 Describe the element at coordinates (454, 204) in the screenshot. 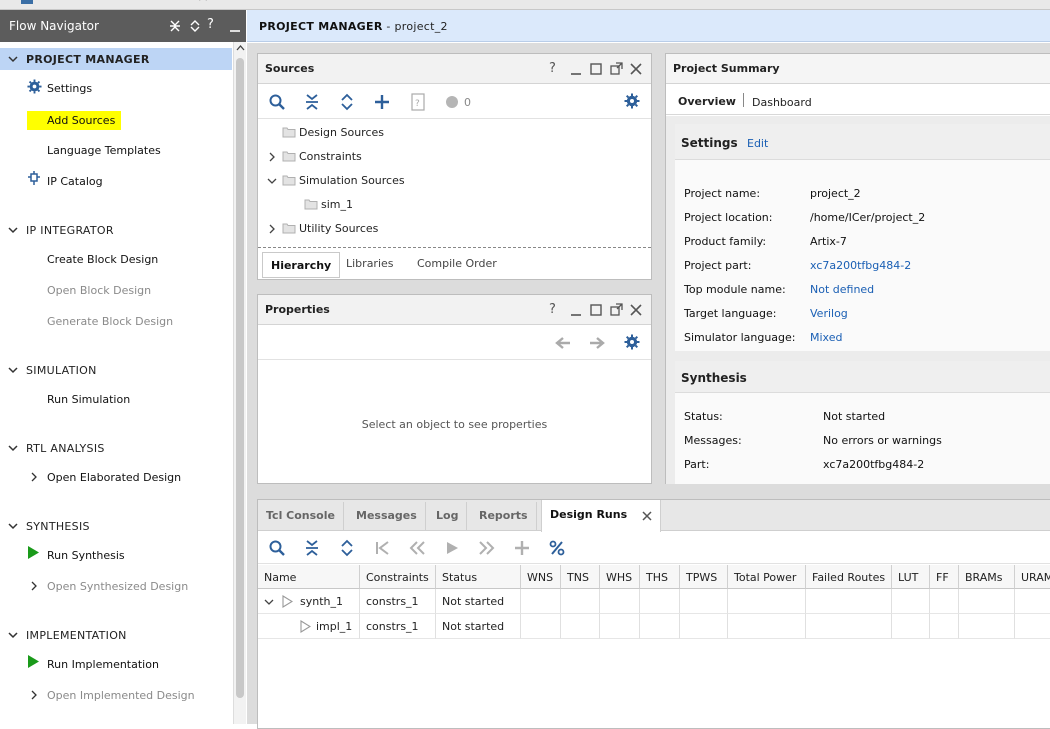

I see `tree-row: sim_1` at that location.